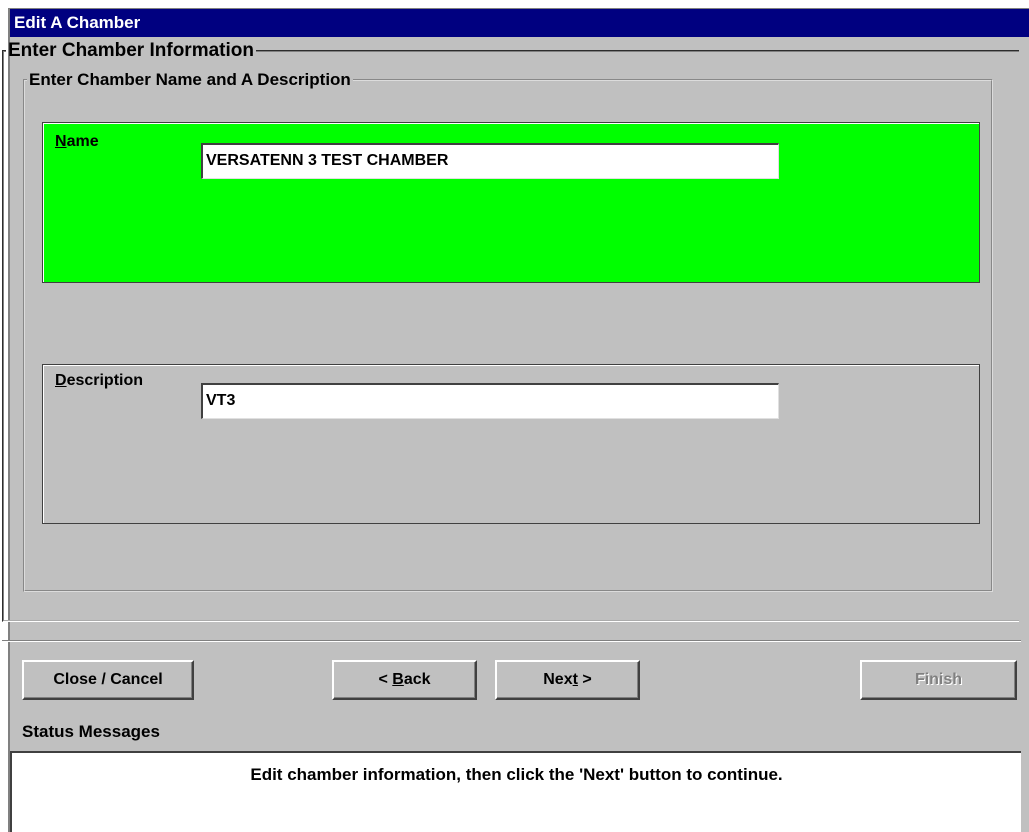 This screenshot has width=1029, height=832. Describe the element at coordinates (131, 50) in the screenshot. I see `chamber-information-legend: Enter Chamber Information` at that location.